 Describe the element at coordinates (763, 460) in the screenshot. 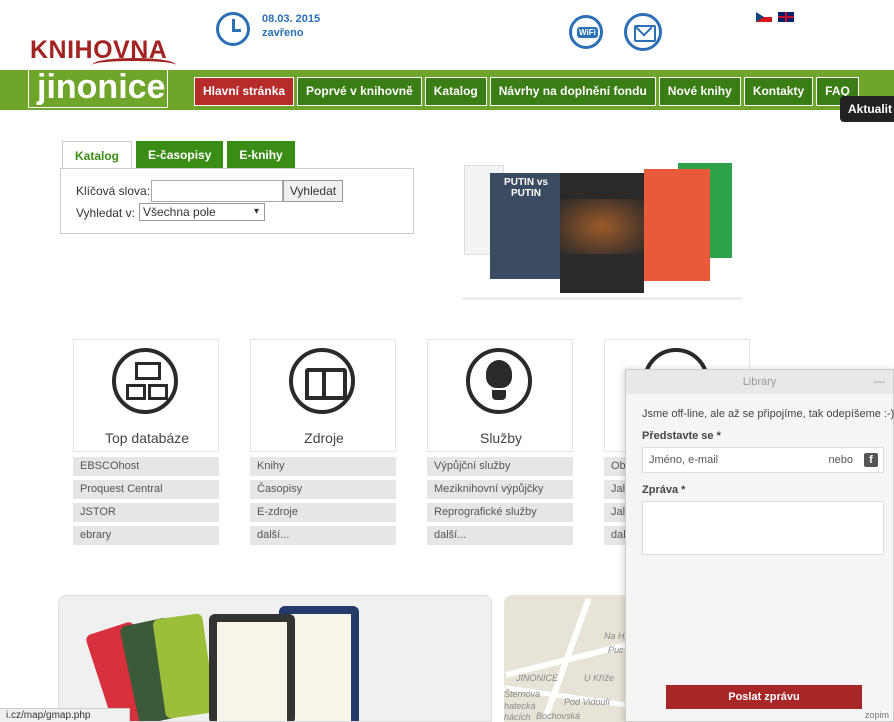

I see `chat-name-input: Jméno, e-mail nebo f` at that location.